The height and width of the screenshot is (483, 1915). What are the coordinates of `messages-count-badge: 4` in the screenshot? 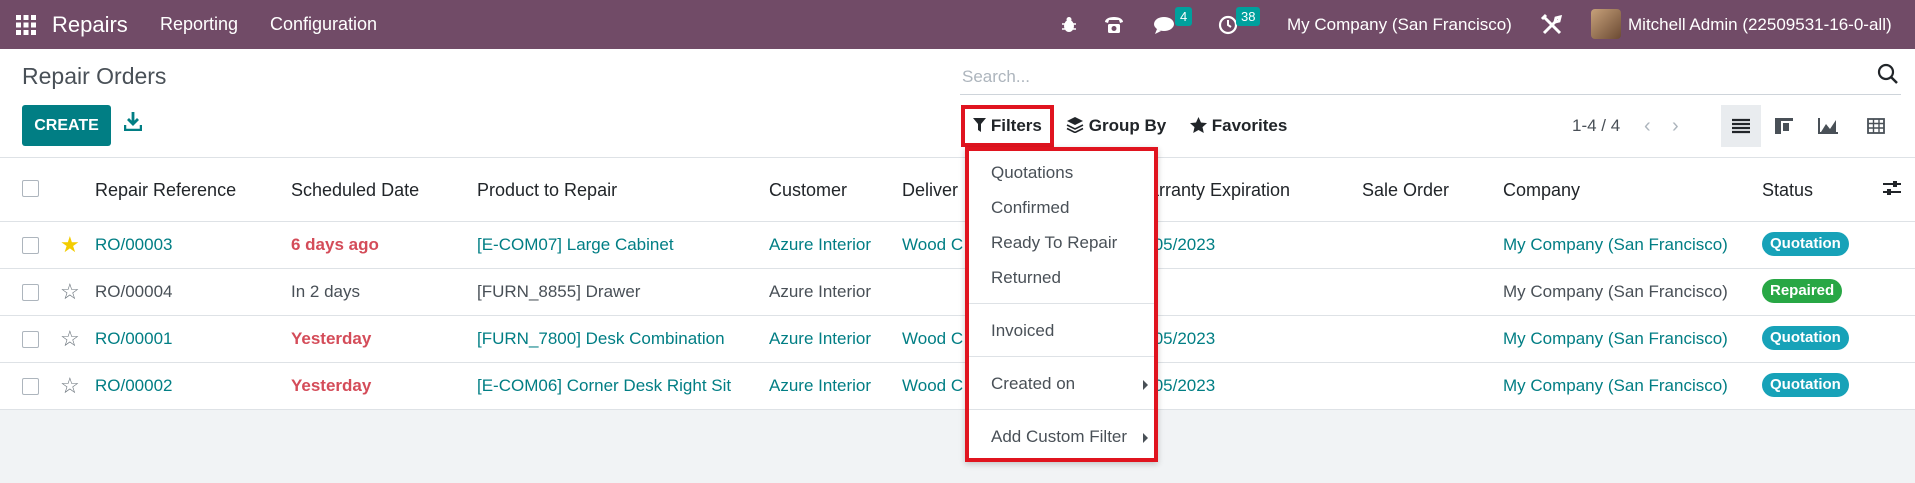 It's located at (1184, 16).